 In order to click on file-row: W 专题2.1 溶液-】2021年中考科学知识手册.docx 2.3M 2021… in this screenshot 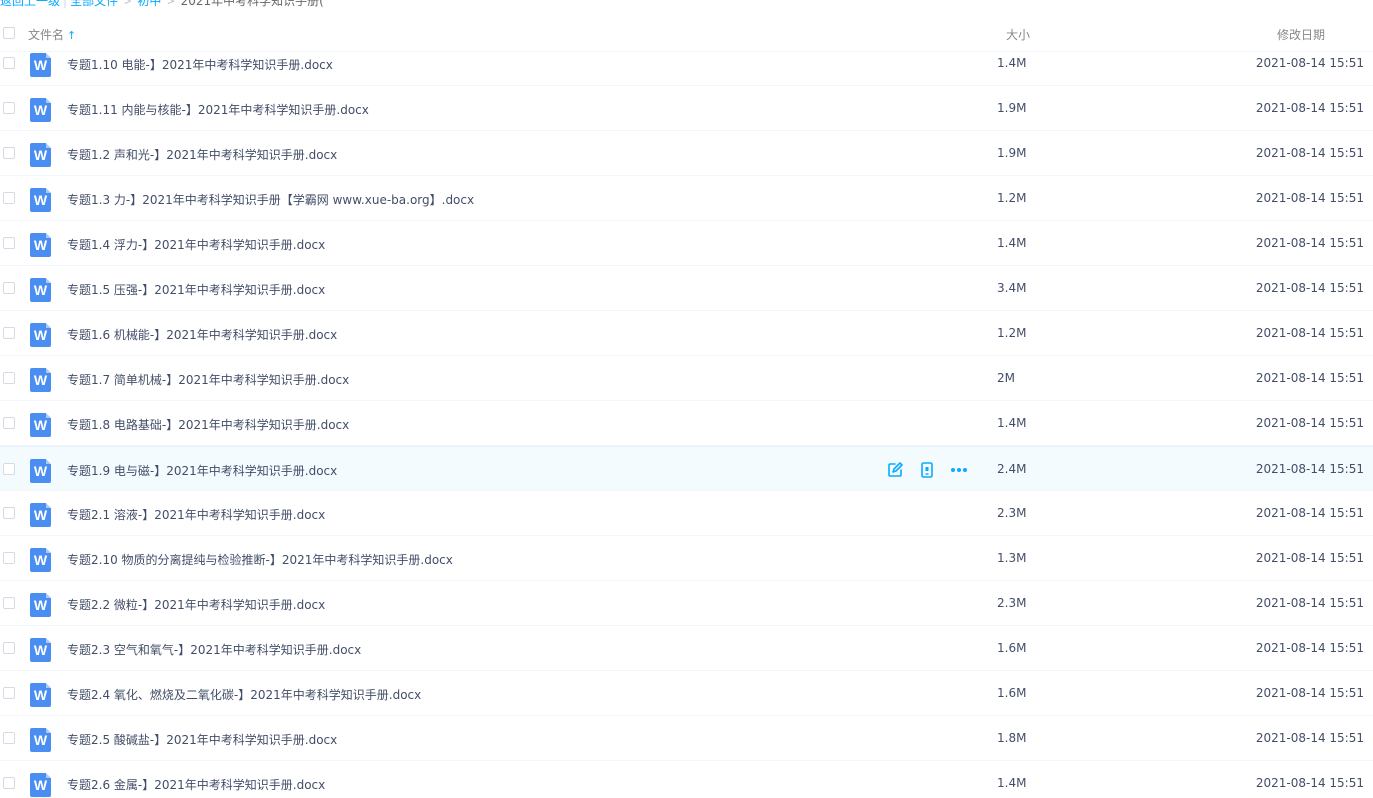, I will do `click(686, 513)`.